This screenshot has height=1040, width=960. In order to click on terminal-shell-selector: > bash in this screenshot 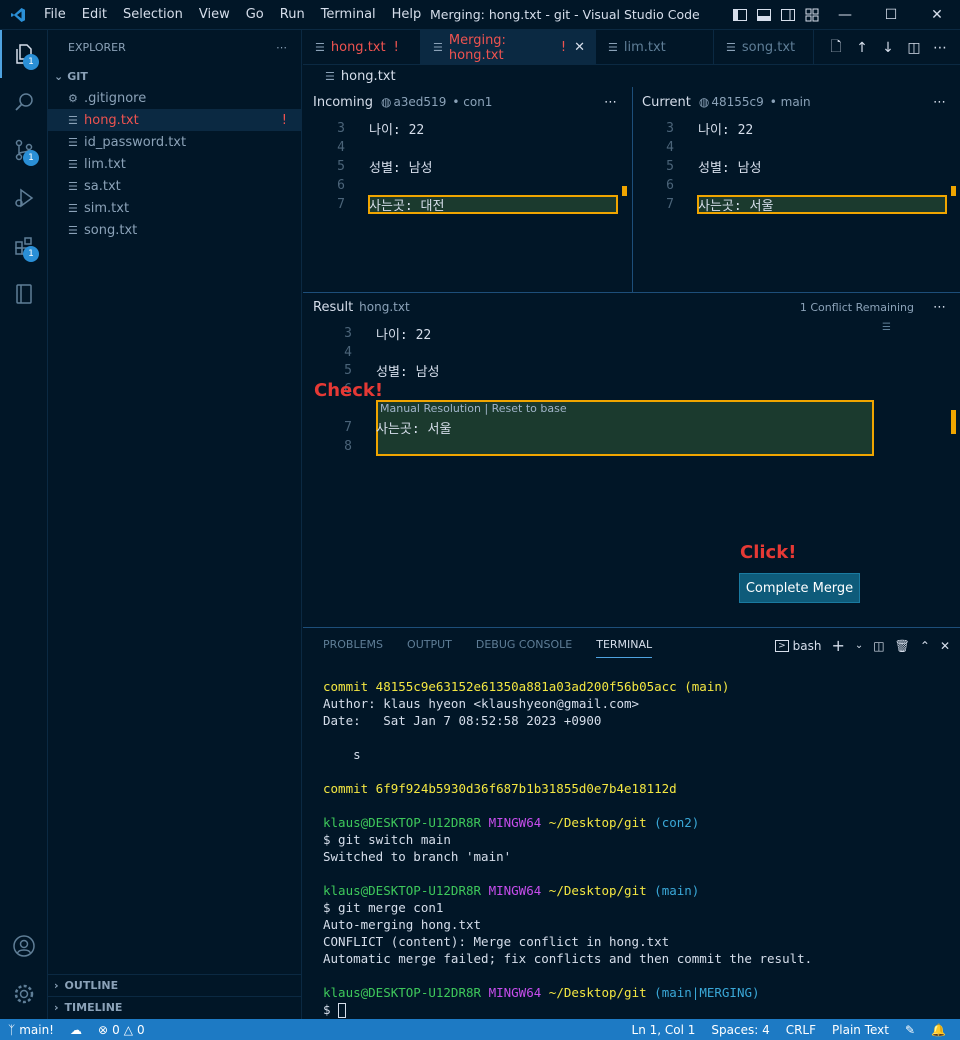, I will do `click(798, 646)`.